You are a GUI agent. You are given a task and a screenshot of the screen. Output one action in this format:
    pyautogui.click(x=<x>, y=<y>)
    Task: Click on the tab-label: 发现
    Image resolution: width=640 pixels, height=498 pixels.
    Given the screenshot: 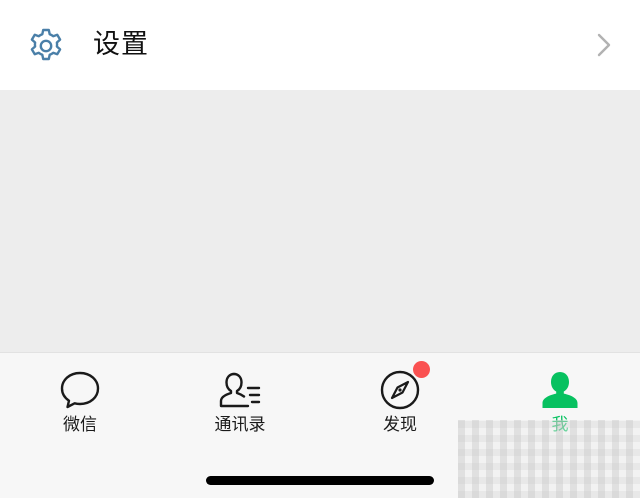 What is the action you would take?
    pyautogui.click(x=400, y=425)
    